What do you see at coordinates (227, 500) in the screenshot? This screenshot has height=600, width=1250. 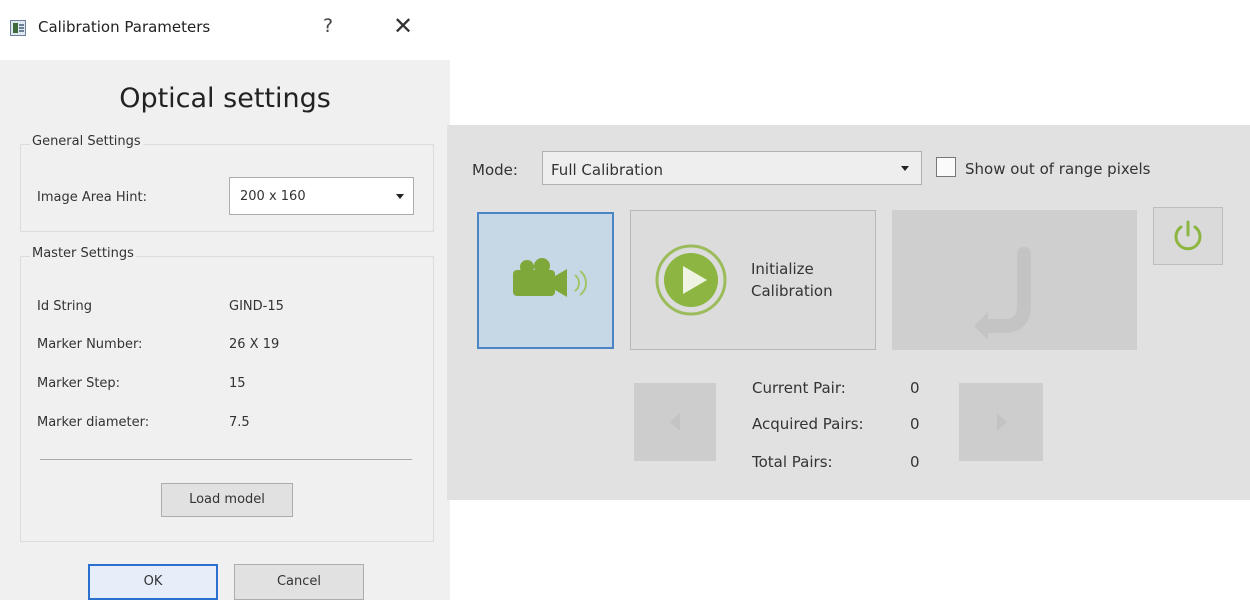 I see `load-model-button: Load model` at bounding box center [227, 500].